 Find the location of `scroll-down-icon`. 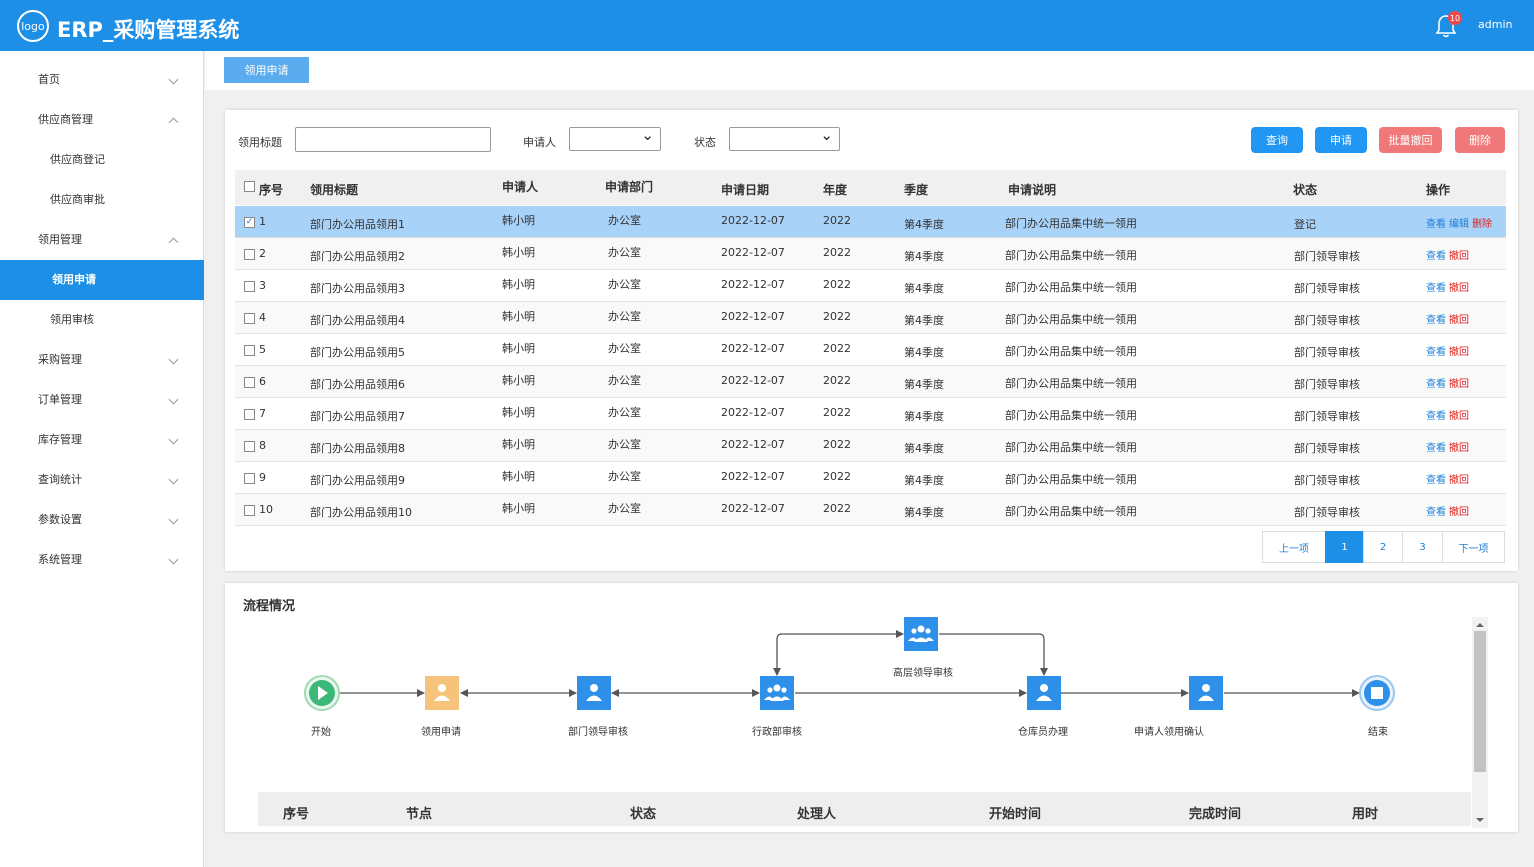

scroll-down-icon is located at coordinates (1480, 820).